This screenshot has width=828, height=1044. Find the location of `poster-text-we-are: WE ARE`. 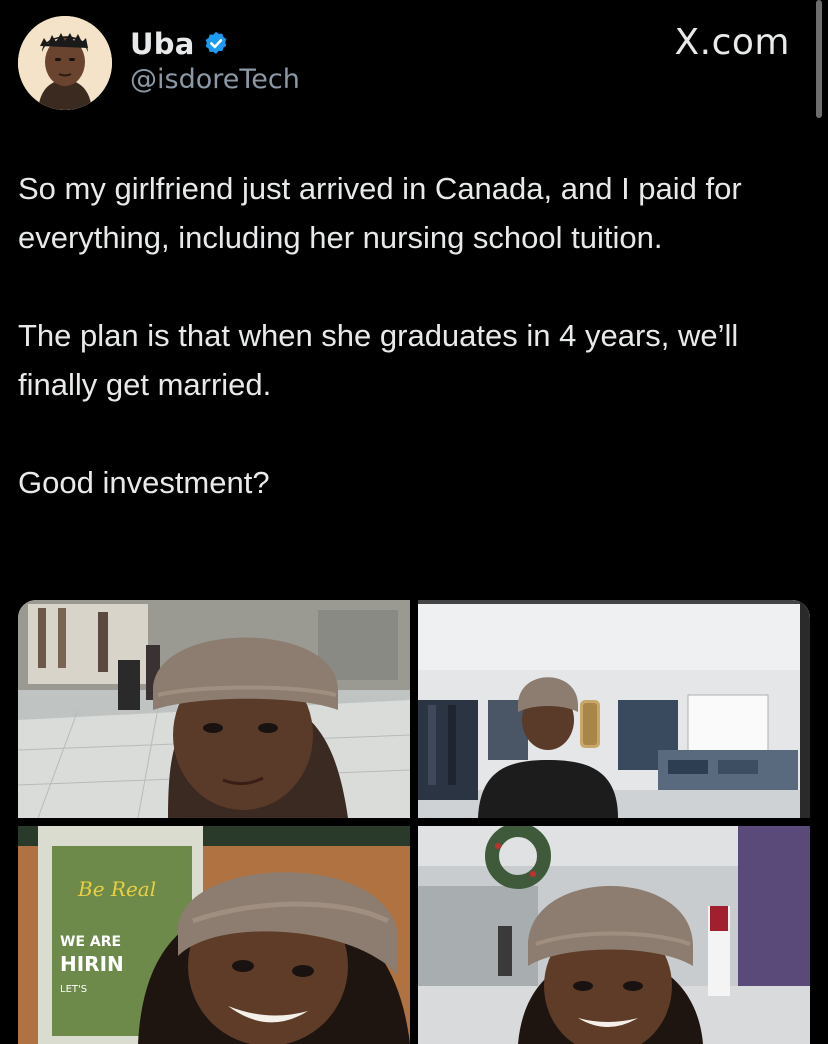

poster-text-we-are: WE ARE is located at coordinates (90, 942).